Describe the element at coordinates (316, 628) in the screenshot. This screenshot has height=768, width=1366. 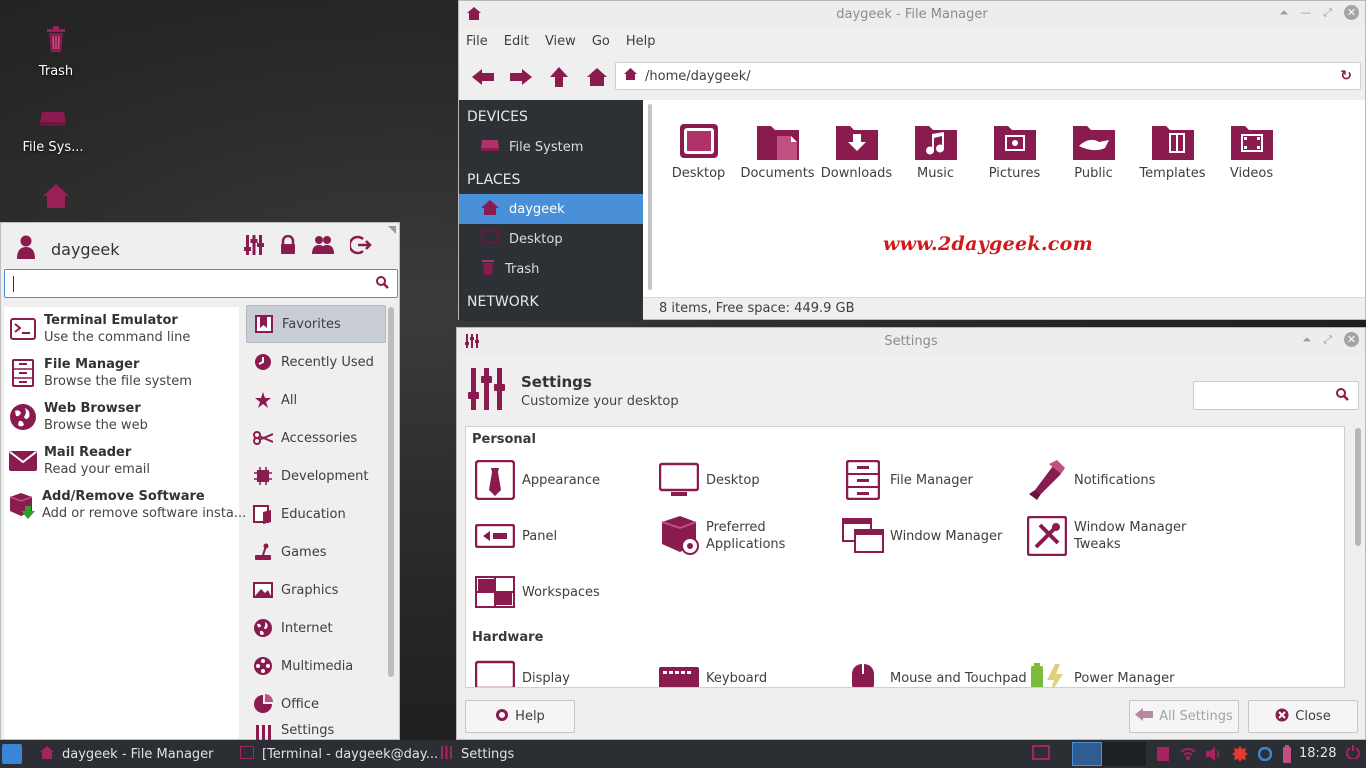
I see `category-internet: Internet` at that location.